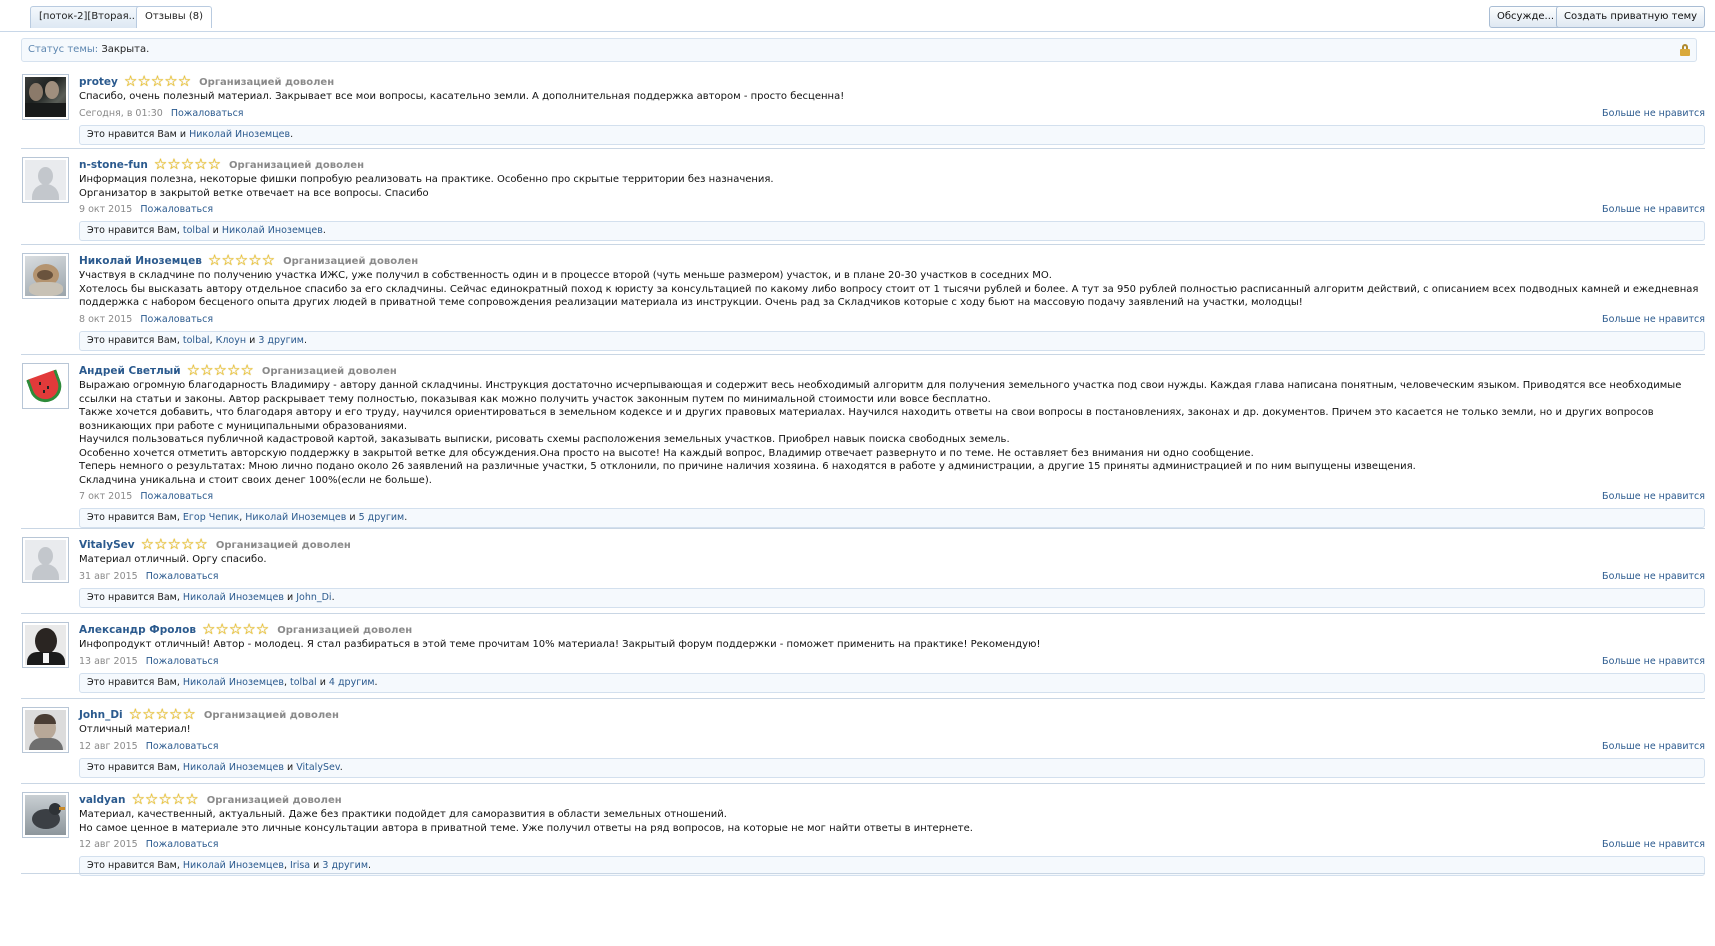  I want to click on photo-child-avatar, so click(45, 730).